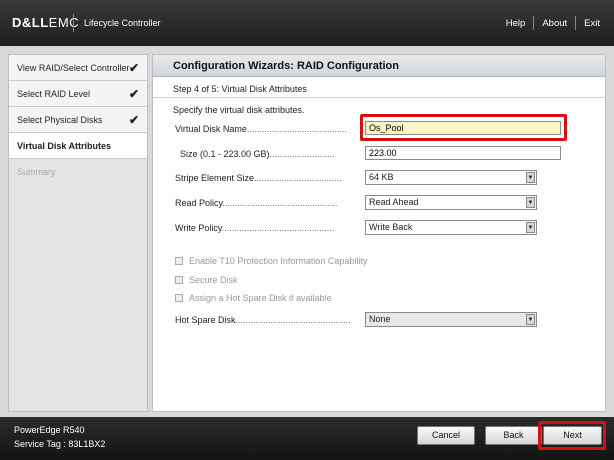 The height and width of the screenshot is (460, 614). Describe the element at coordinates (451, 202) in the screenshot. I see `read-policy-select: Read Ahead ▼` at that location.